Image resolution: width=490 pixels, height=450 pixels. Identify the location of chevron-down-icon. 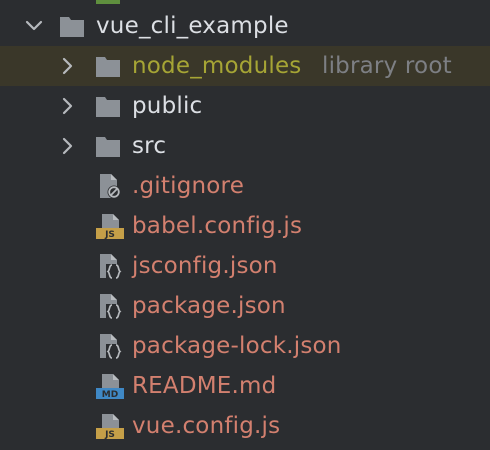
(34, 26).